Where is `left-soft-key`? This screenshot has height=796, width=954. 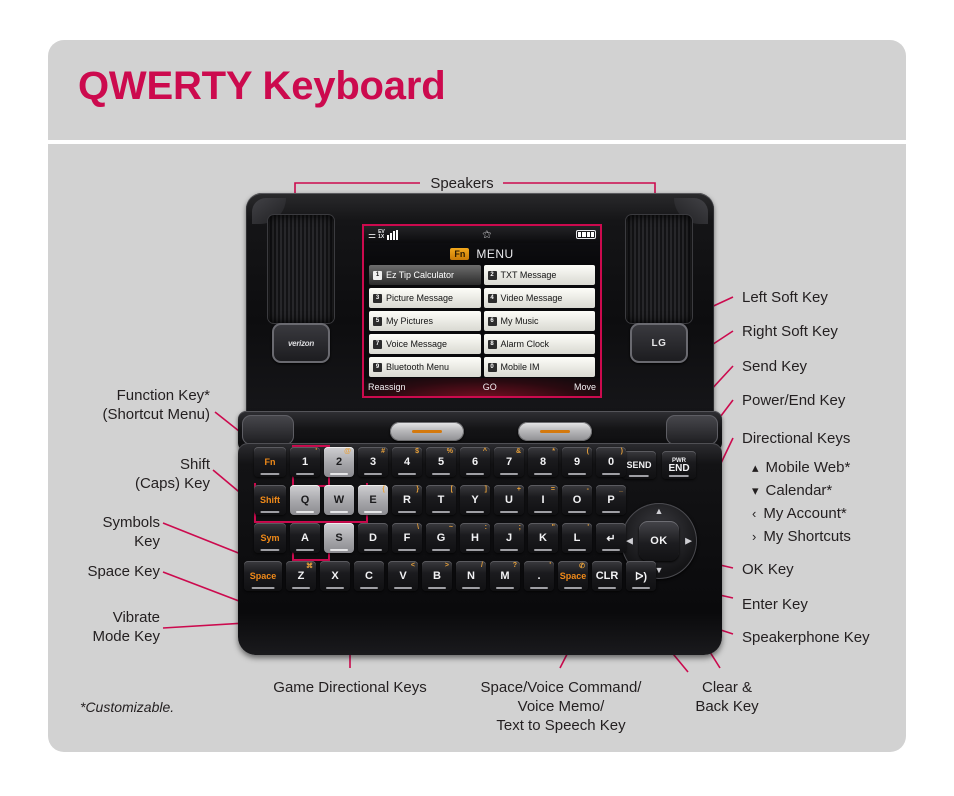
left-soft-key is located at coordinates (427, 431).